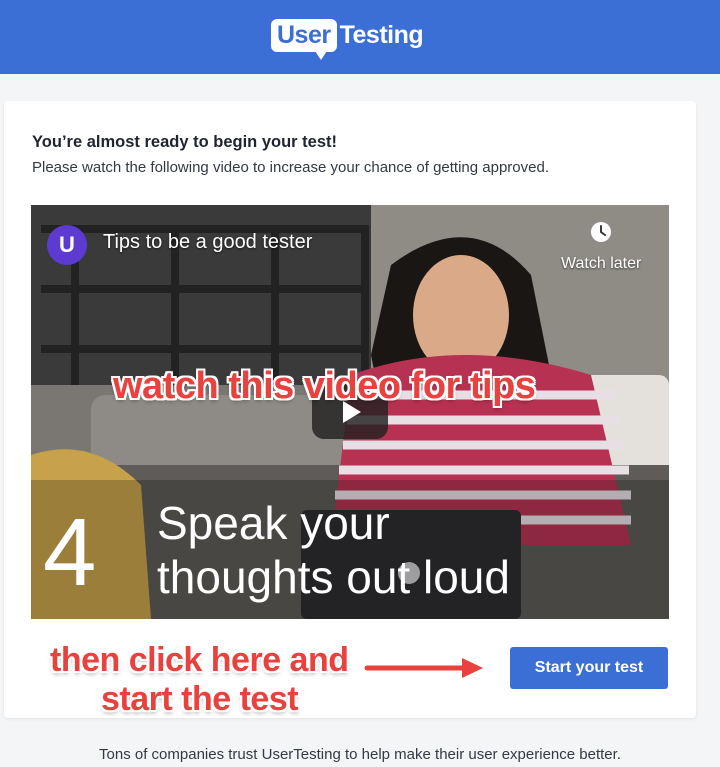 This screenshot has width=720, height=767. Describe the element at coordinates (70, 552) in the screenshot. I see `tip-number: 4` at that location.